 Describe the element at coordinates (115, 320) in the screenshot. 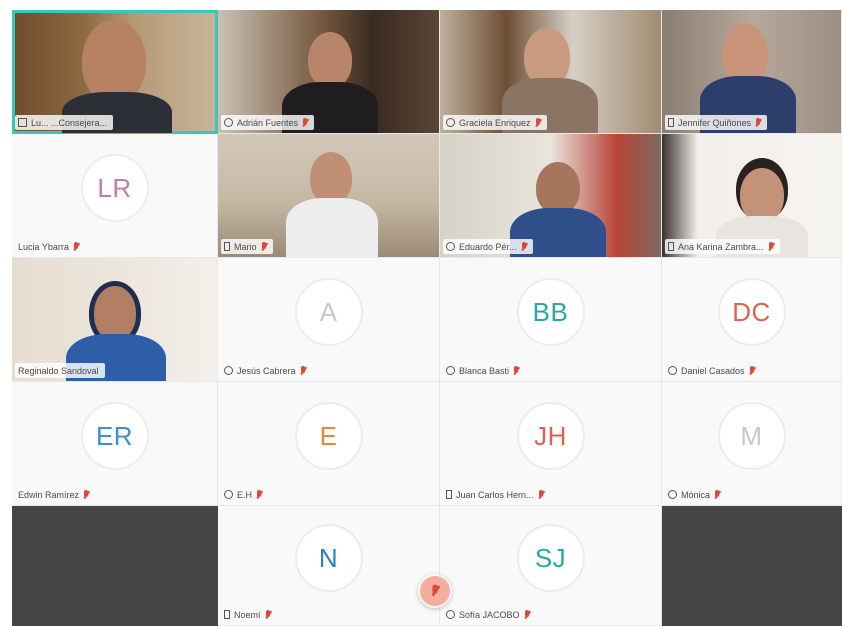

I see `participant-tile: Reginaldo Sandoval` at that location.